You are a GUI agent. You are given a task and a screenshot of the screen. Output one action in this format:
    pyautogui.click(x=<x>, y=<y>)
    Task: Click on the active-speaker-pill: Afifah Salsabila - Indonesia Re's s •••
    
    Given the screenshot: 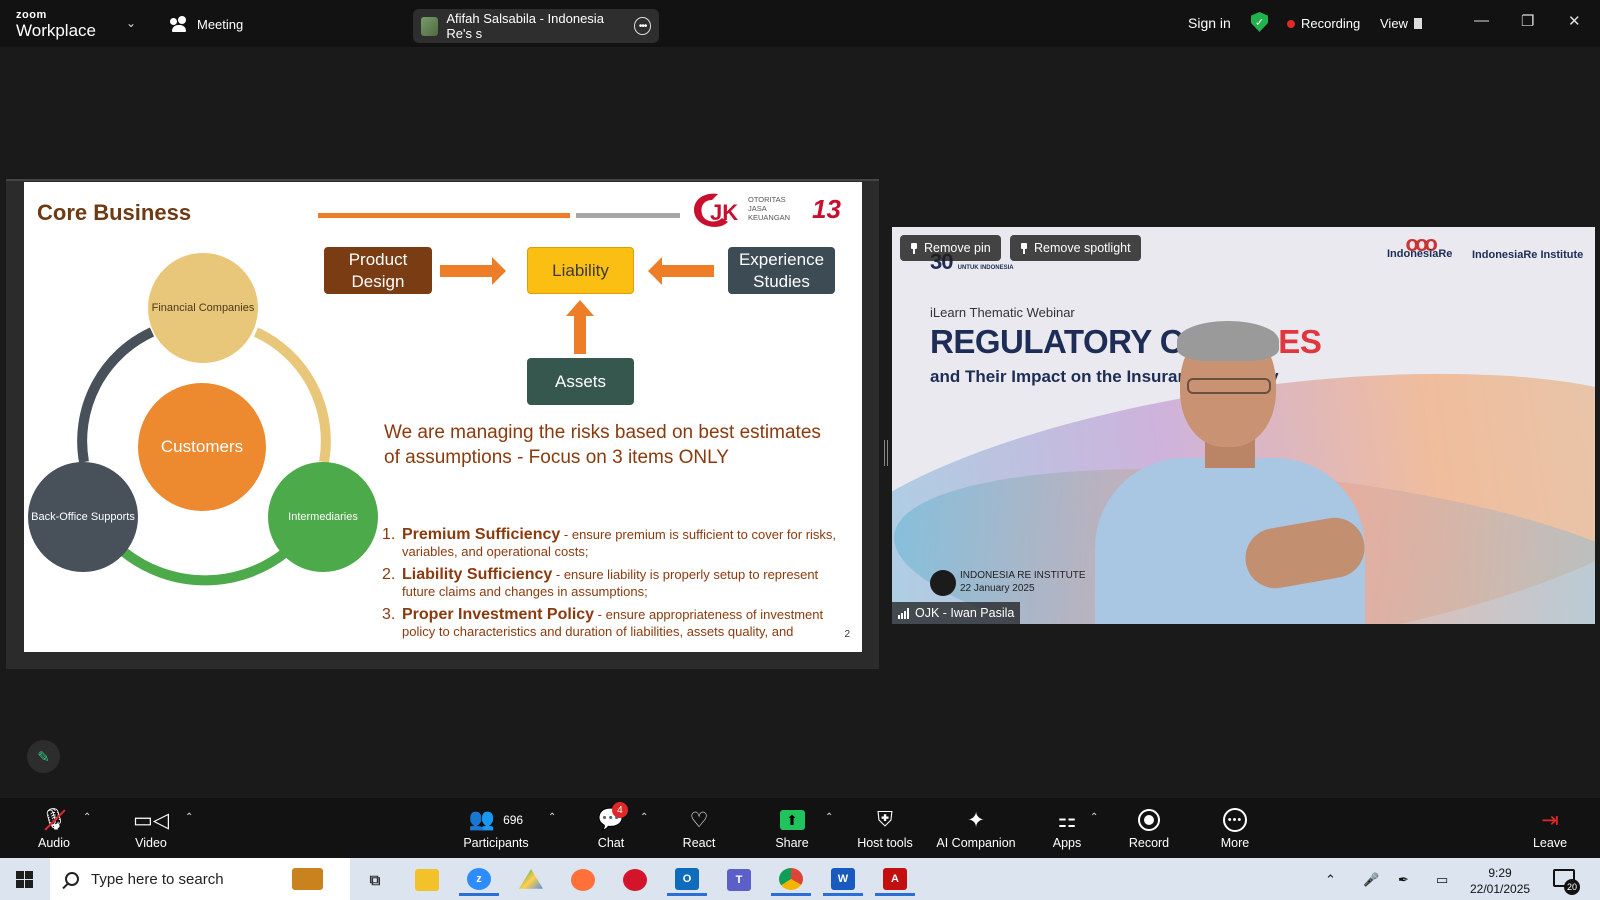 What is the action you would take?
    pyautogui.click(x=536, y=26)
    